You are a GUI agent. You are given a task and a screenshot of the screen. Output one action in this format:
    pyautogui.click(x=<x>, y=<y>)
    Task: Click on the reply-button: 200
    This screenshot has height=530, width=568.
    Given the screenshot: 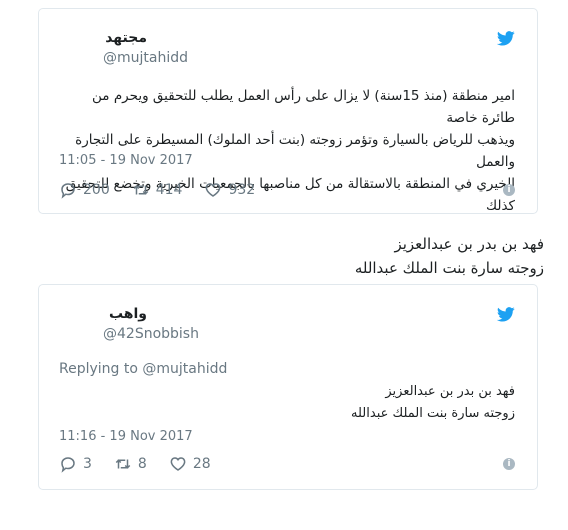 What is the action you would take?
    pyautogui.click(x=84, y=190)
    